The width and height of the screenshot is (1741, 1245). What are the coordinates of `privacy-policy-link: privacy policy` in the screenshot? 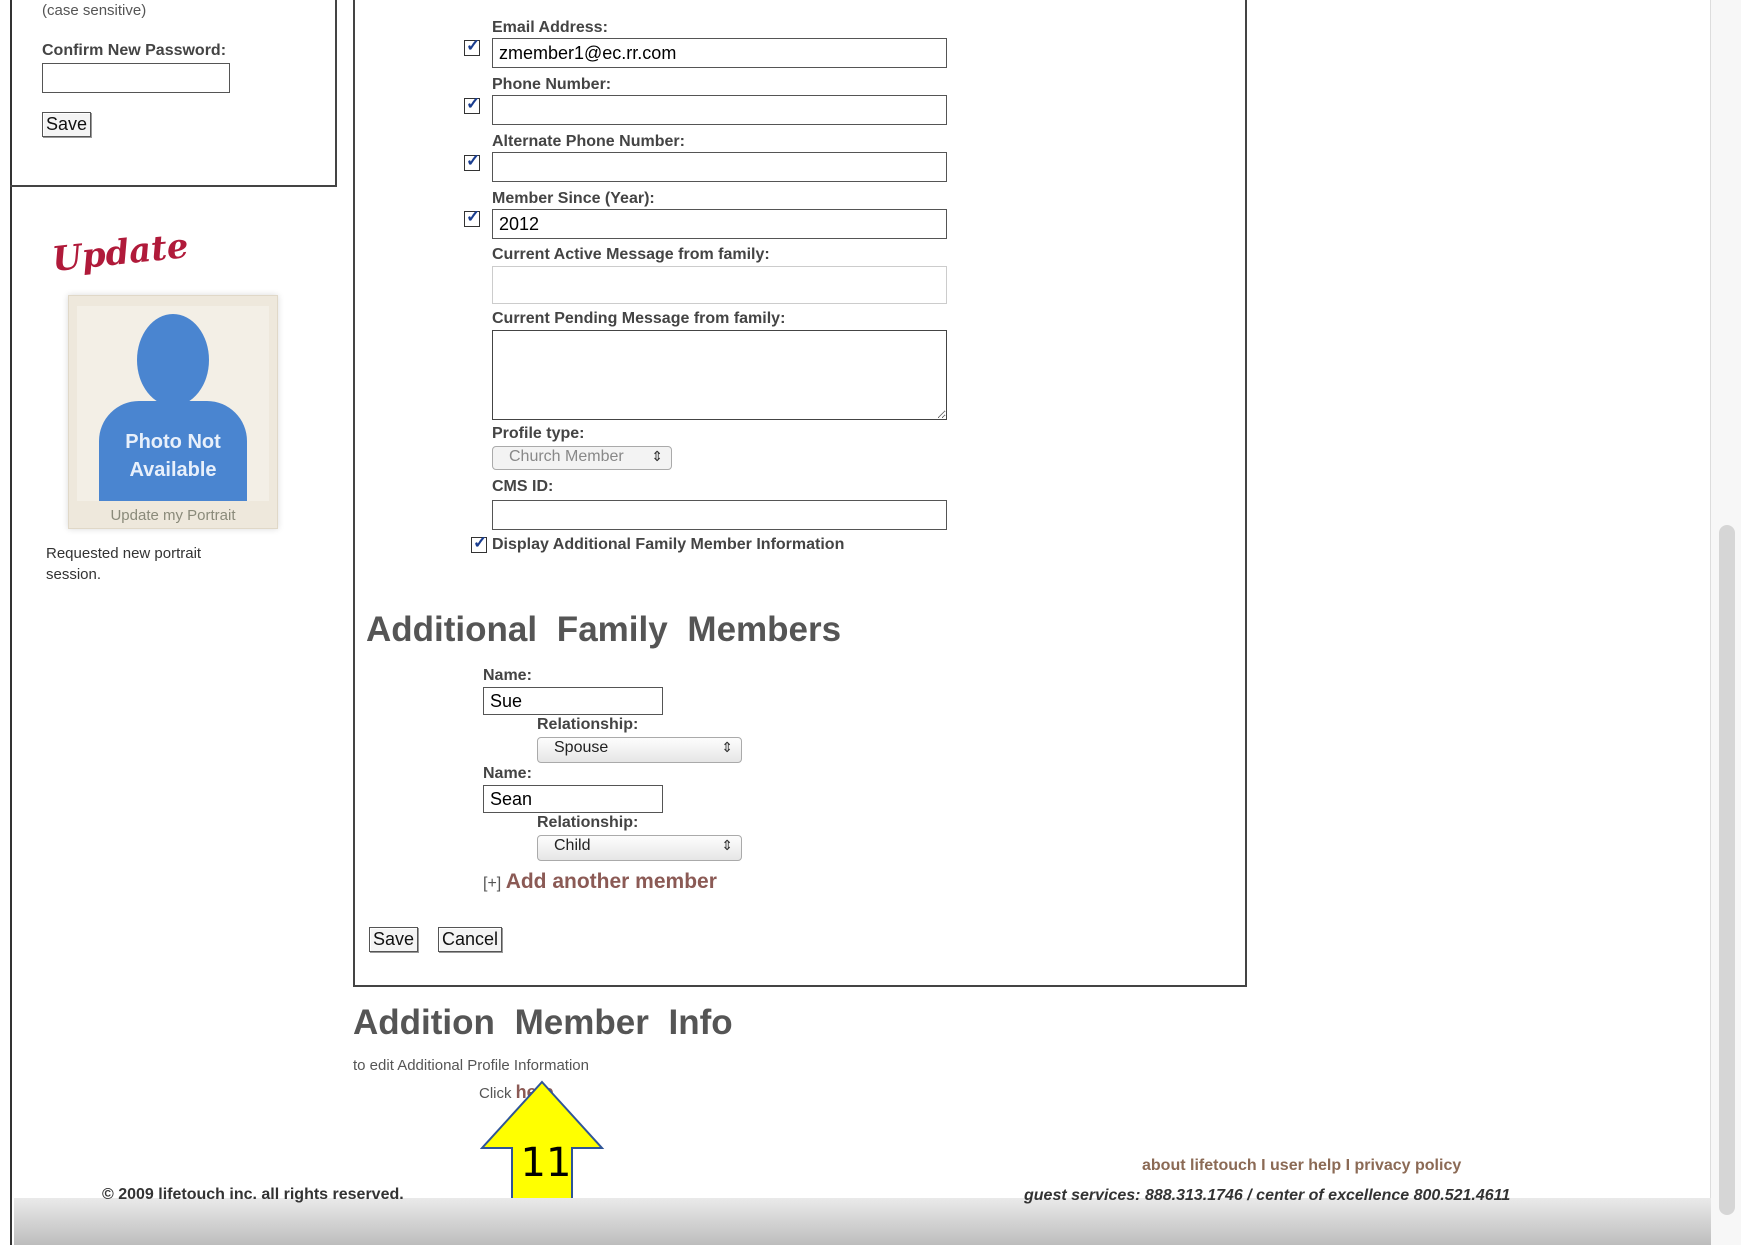 It's located at (1408, 1165).